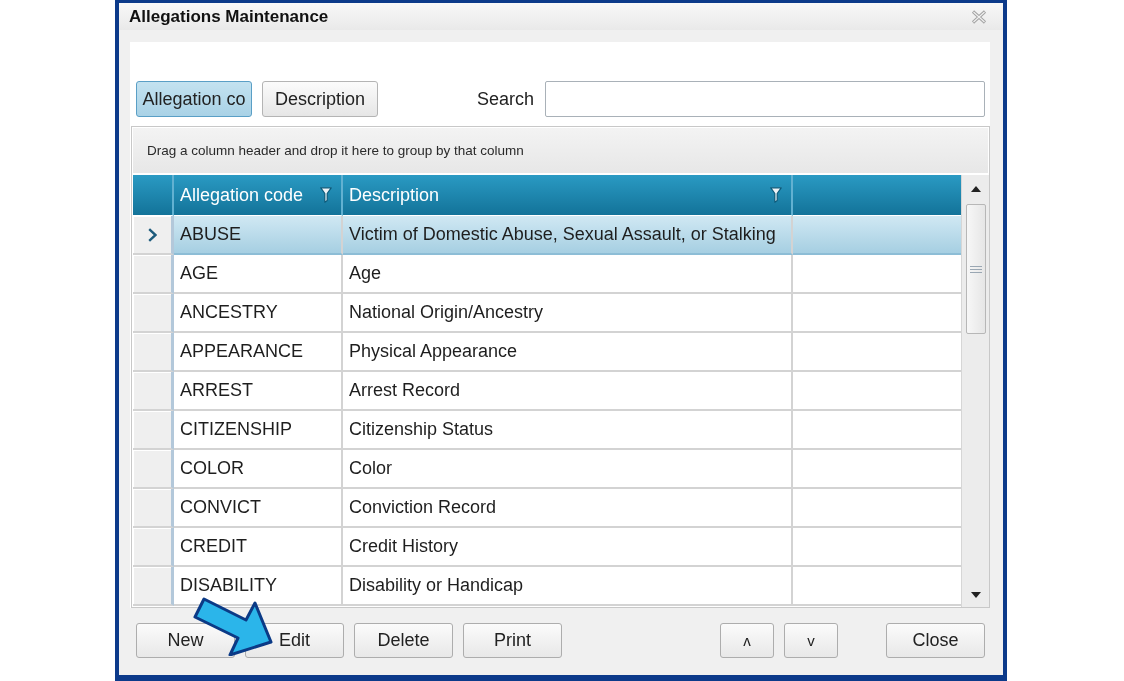 Image resolution: width=1124 pixels, height=681 pixels. Describe the element at coordinates (258, 508) in the screenshot. I see `table-cell: CONVICT` at that location.